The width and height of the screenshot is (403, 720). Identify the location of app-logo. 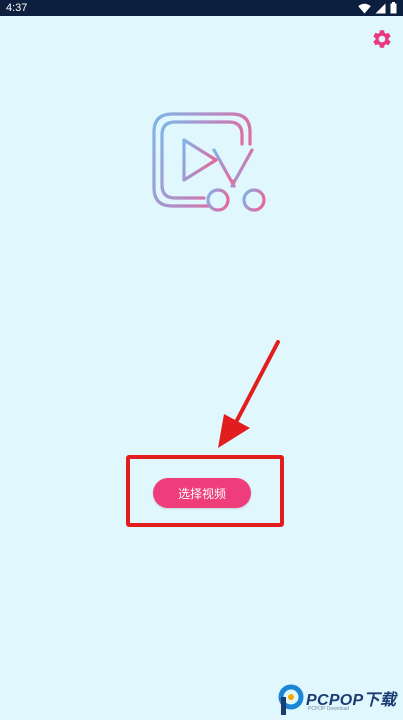
(209, 164).